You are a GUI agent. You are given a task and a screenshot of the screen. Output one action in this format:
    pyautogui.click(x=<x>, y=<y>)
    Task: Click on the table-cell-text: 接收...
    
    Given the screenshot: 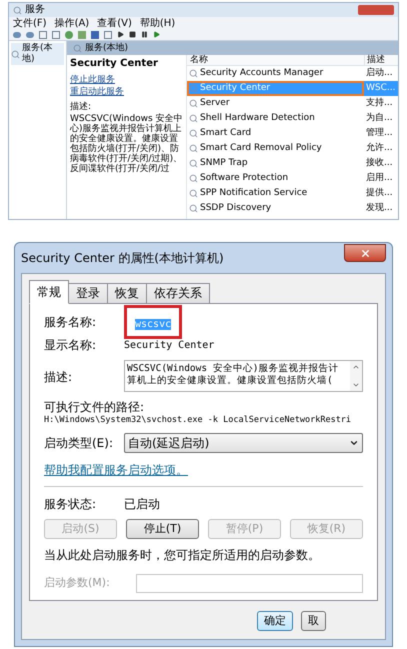 What is the action you would take?
    pyautogui.click(x=379, y=163)
    